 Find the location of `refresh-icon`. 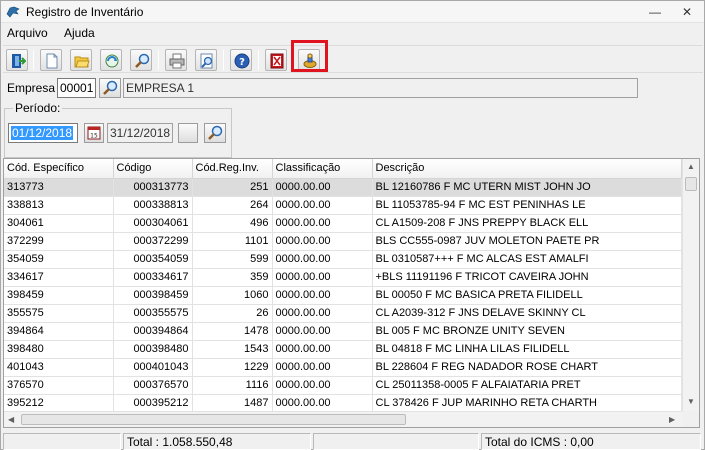

refresh-icon is located at coordinates (112, 61).